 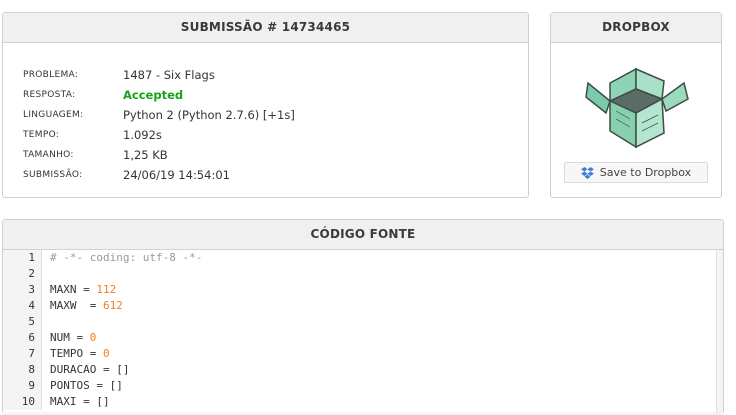 I want to click on code-text: DURACAO = [], so click(x=90, y=369).